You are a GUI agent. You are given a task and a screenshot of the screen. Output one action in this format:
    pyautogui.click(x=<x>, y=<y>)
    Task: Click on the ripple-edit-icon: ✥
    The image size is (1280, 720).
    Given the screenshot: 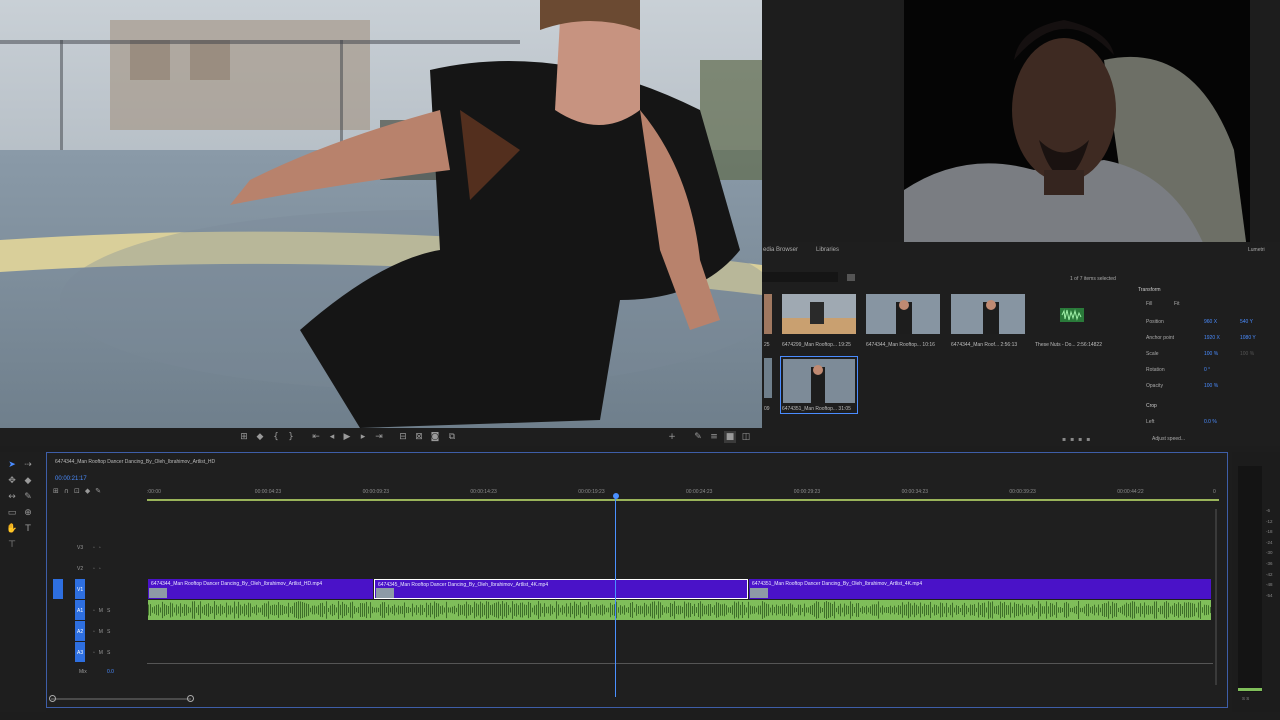 What is the action you would take?
    pyautogui.click(x=12, y=481)
    